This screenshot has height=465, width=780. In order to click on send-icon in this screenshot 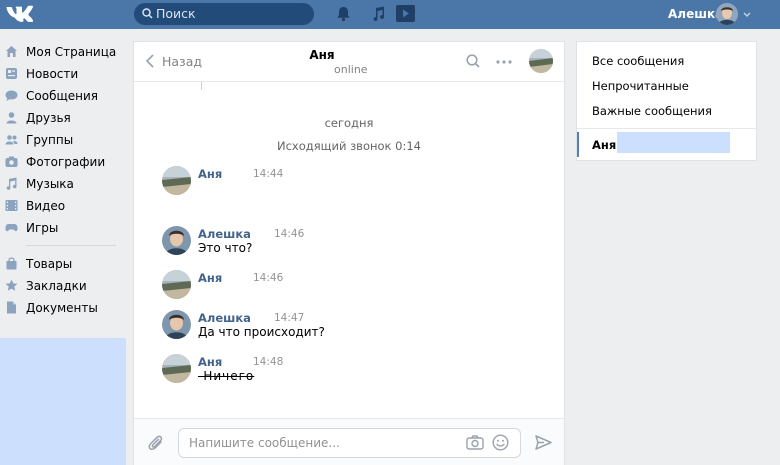, I will do `click(543, 442)`.